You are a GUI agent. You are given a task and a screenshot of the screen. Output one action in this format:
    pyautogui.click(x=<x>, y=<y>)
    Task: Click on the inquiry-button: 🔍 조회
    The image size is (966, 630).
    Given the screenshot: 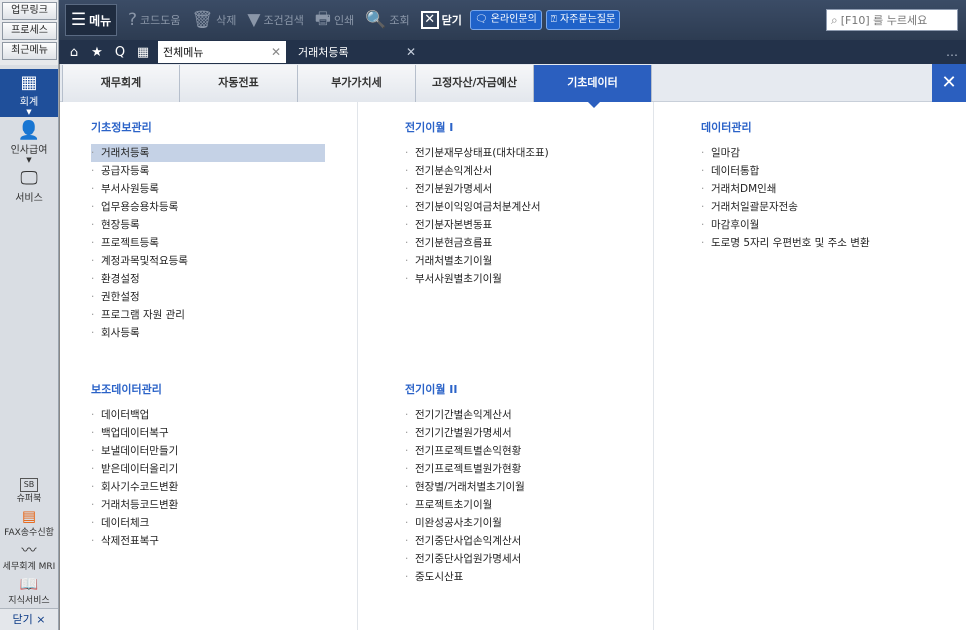 What is the action you would take?
    pyautogui.click(x=387, y=20)
    